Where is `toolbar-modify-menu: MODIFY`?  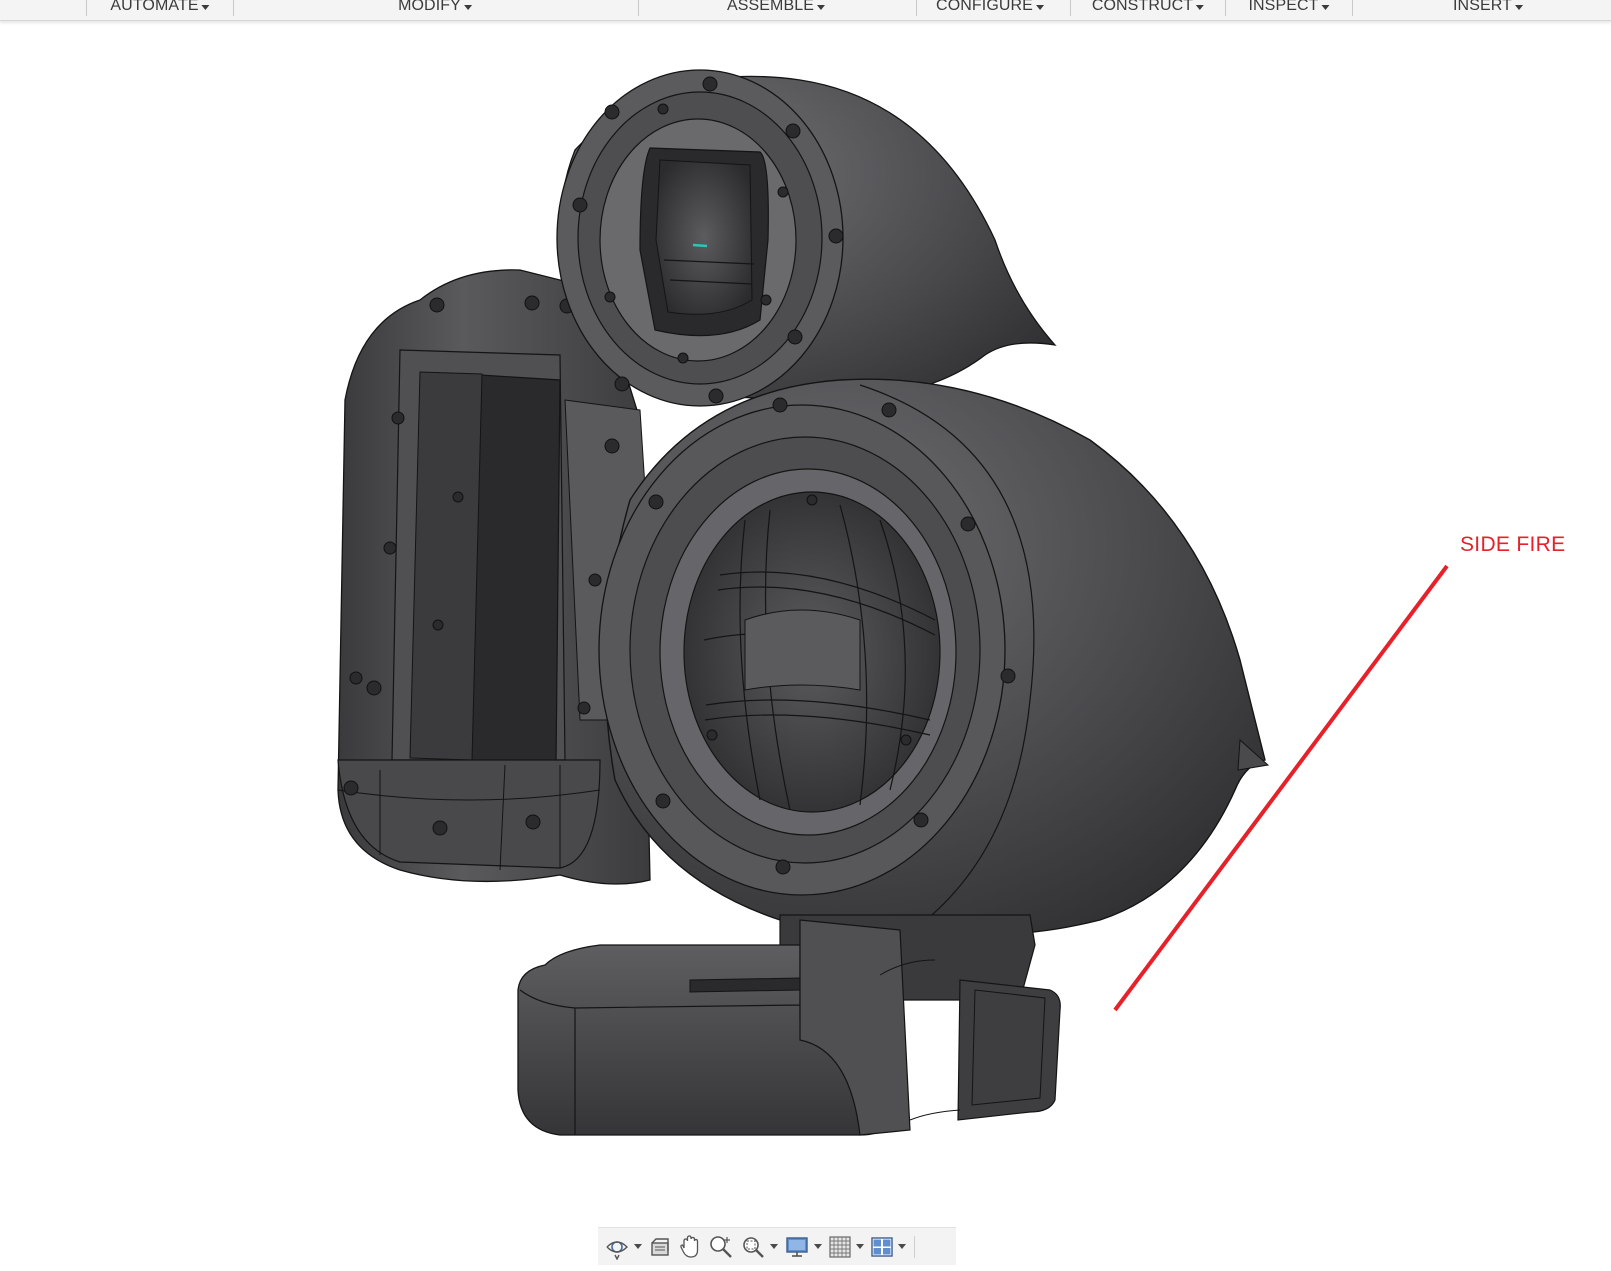 toolbar-modify-menu: MODIFY is located at coordinates (435, 8).